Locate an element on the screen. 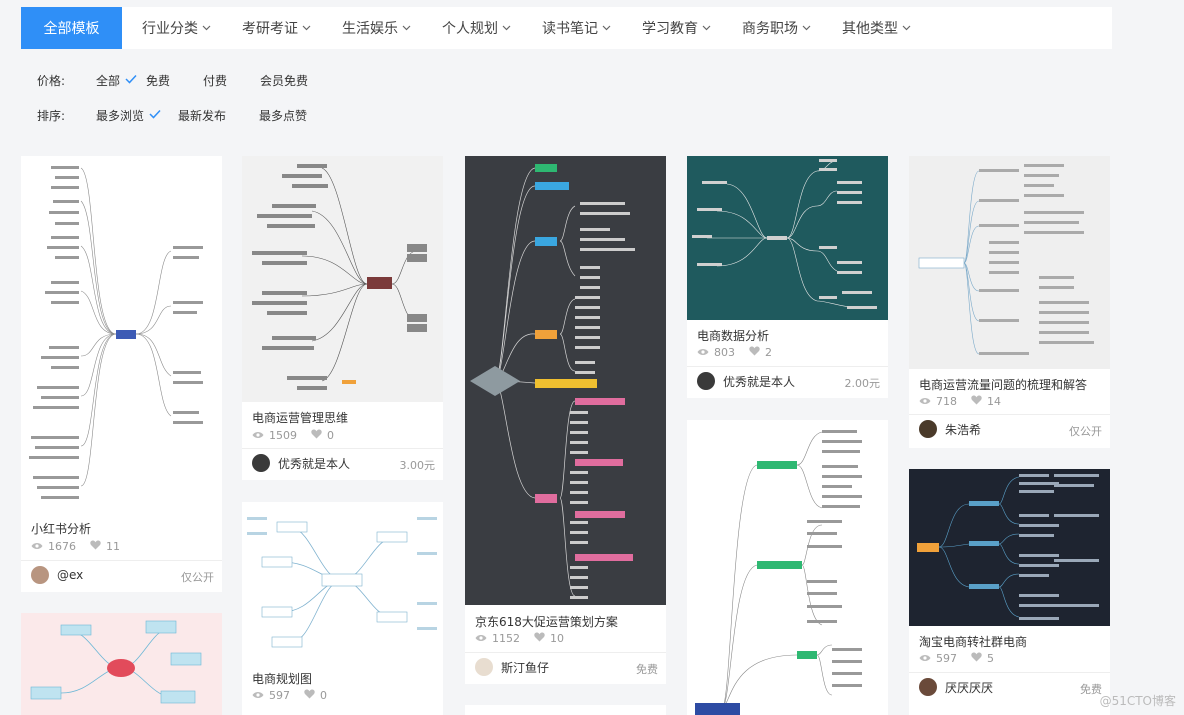 This screenshot has width=1184, height=715. tab-life: 生活娱乐 is located at coordinates (376, 28).